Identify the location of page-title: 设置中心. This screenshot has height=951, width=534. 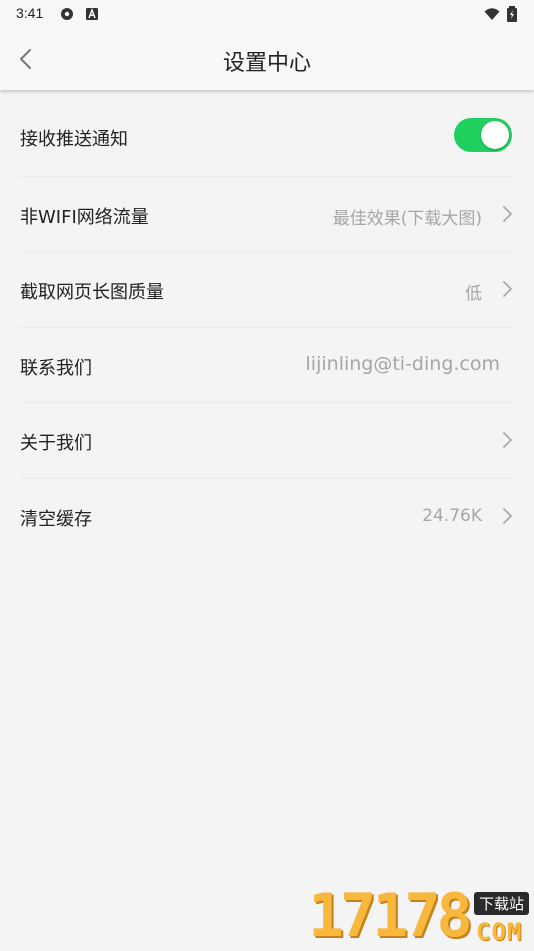
(266, 63).